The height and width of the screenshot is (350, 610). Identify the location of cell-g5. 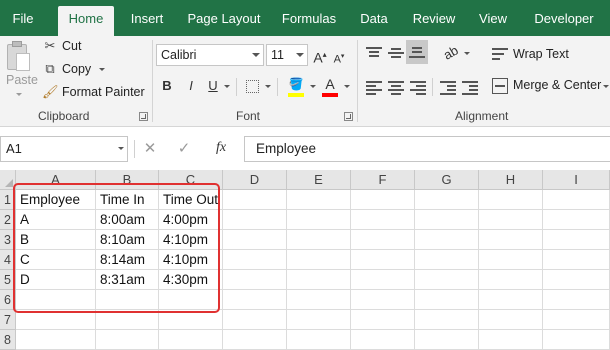
(447, 280).